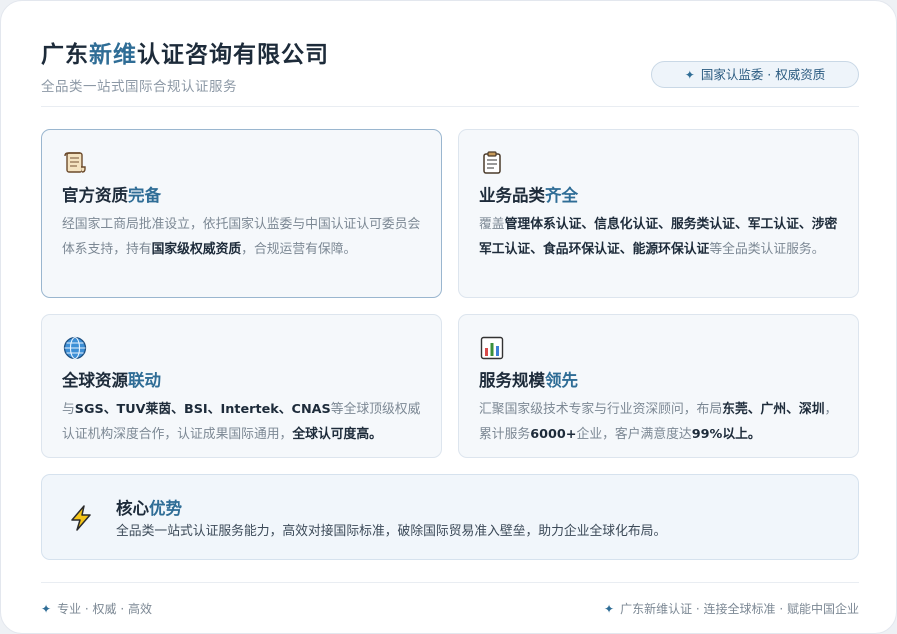  What do you see at coordinates (492, 348) in the screenshot?
I see `bar-chart-icon` at bounding box center [492, 348].